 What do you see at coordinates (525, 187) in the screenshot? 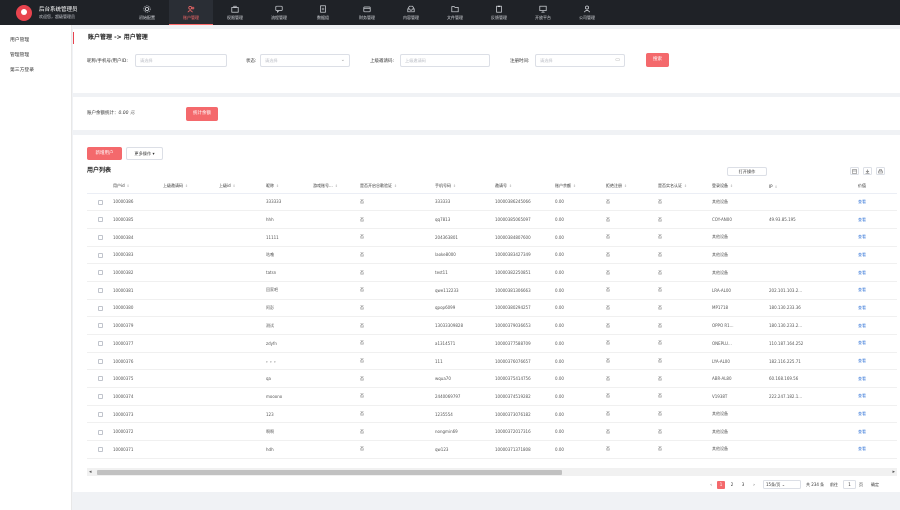
I see `column-header: 邀请号 ⇕` at bounding box center [525, 187].